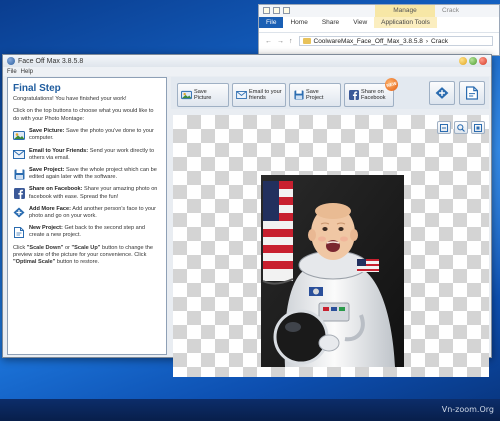 The height and width of the screenshot is (421, 500). Describe the element at coordinates (27, 72) in the screenshot. I see `menu-help: Help` at that location.